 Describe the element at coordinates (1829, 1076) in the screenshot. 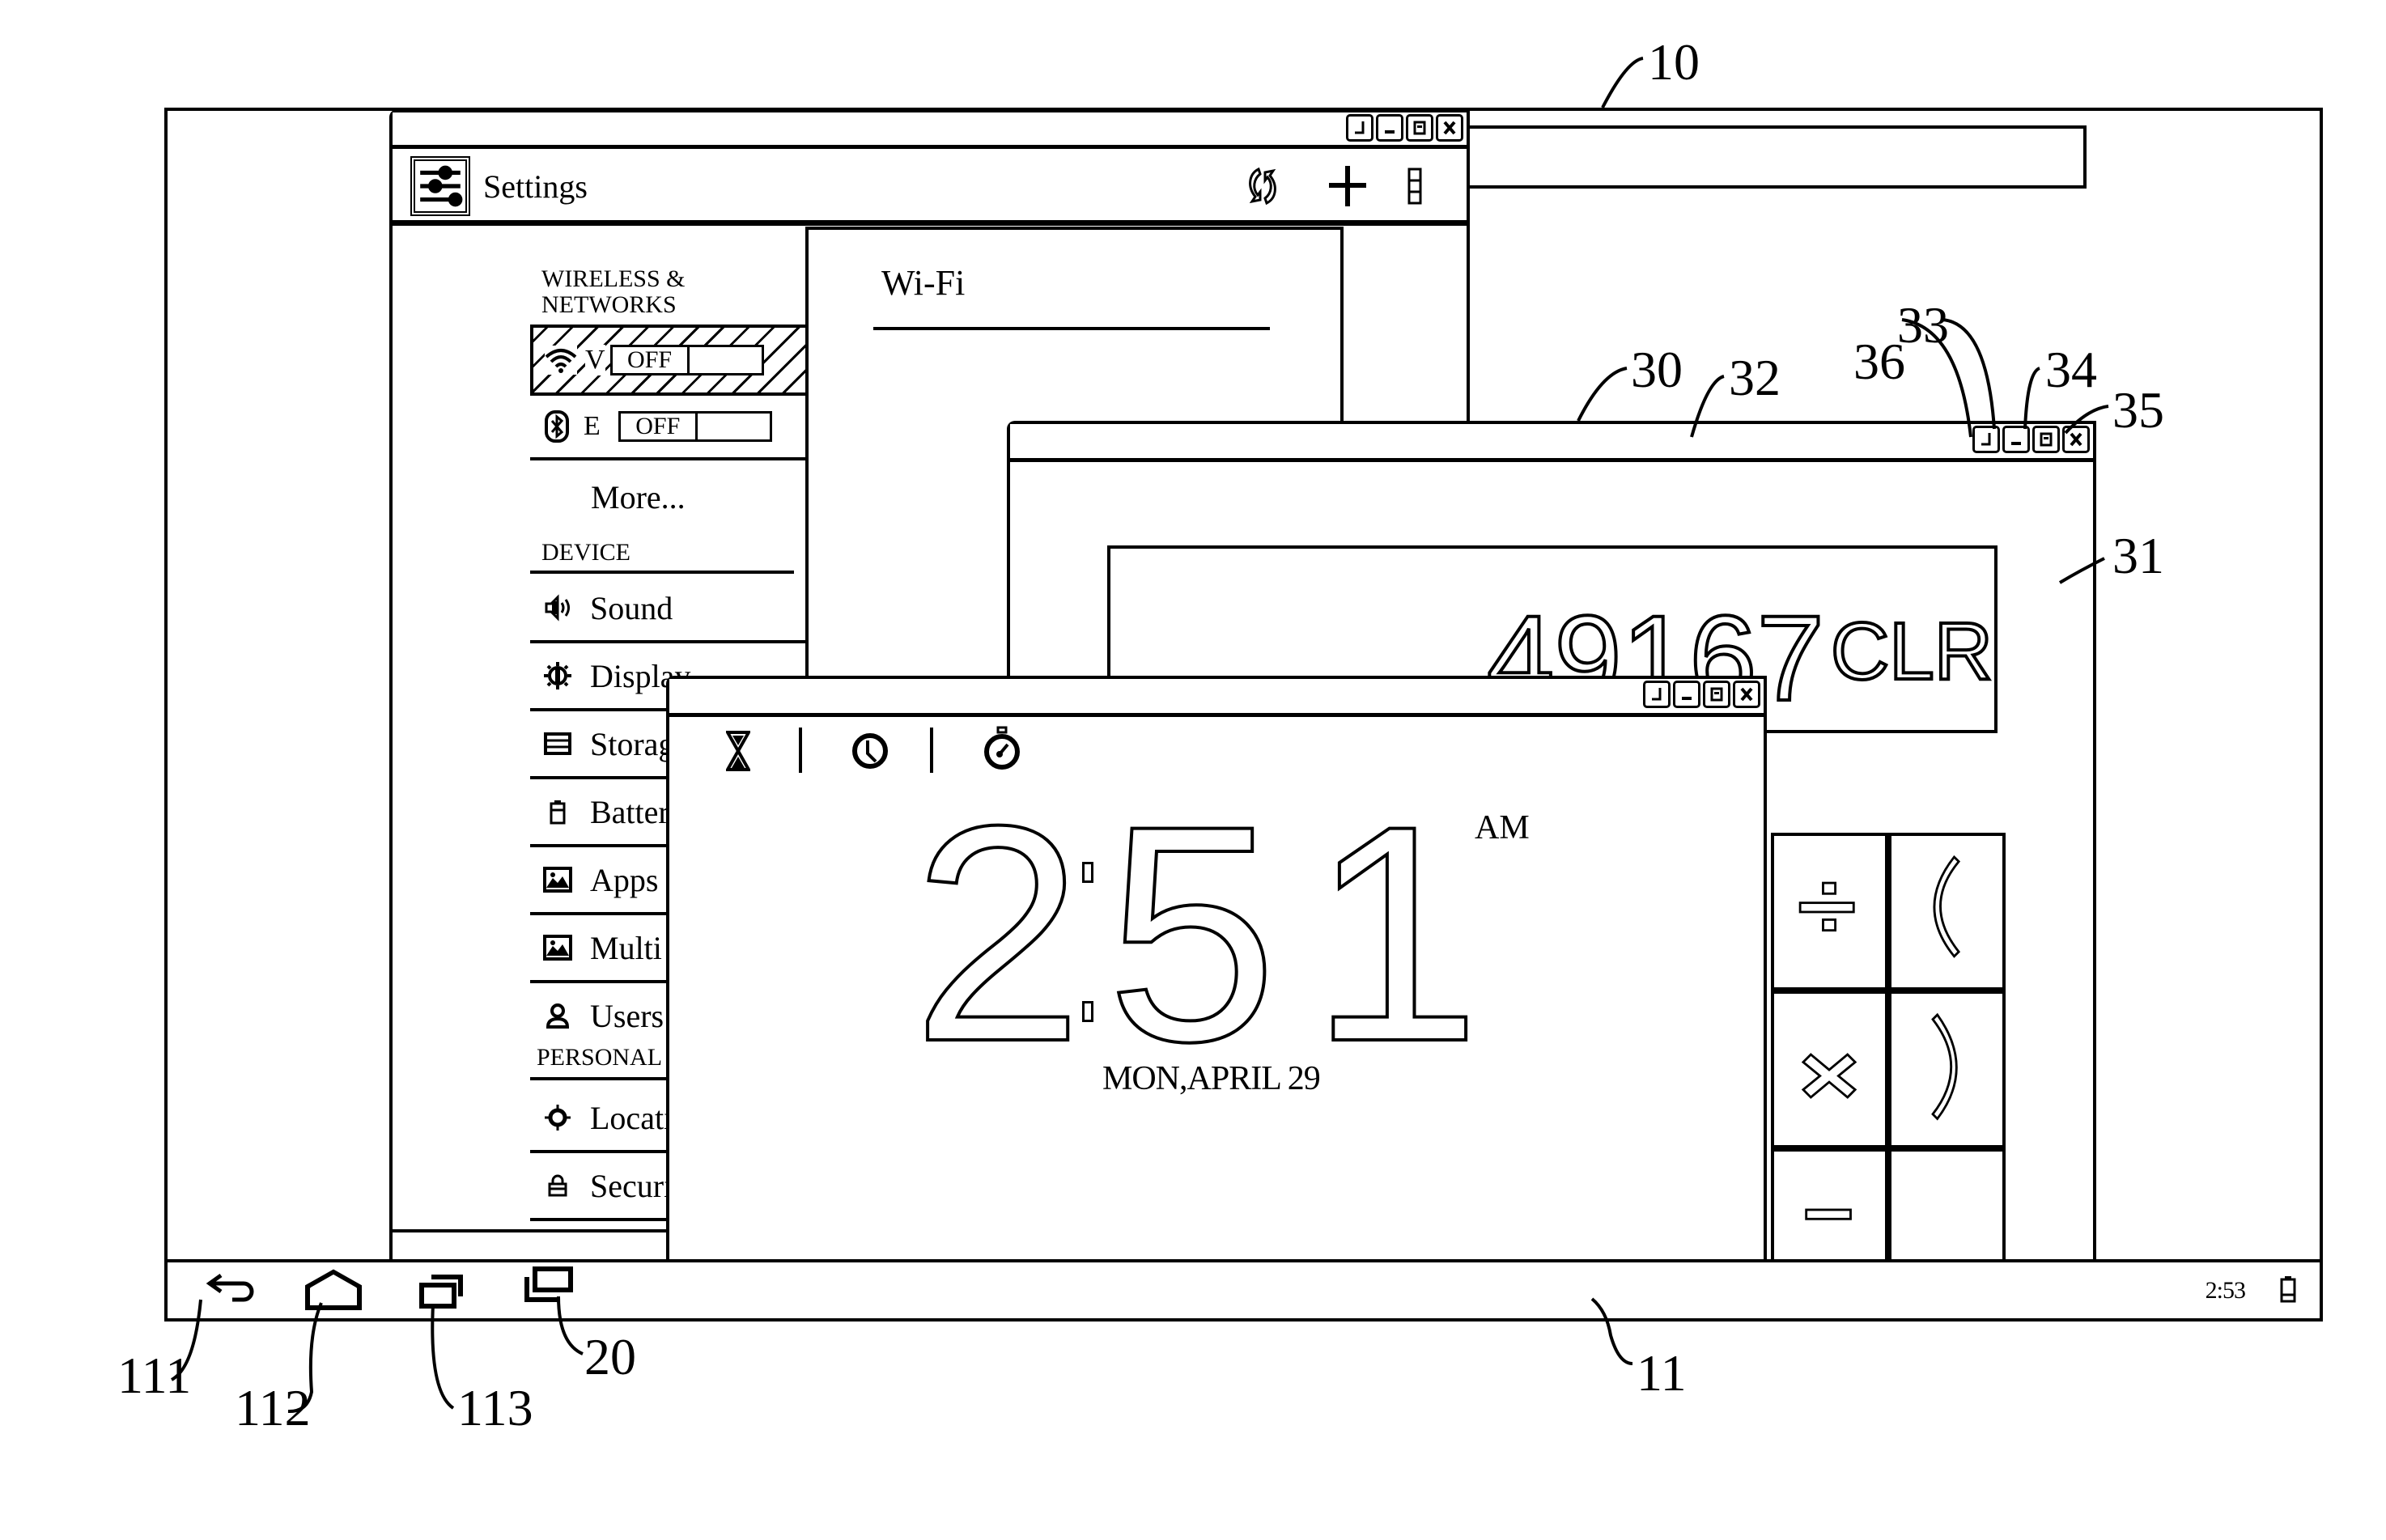

I see `multiply-icon` at that location.